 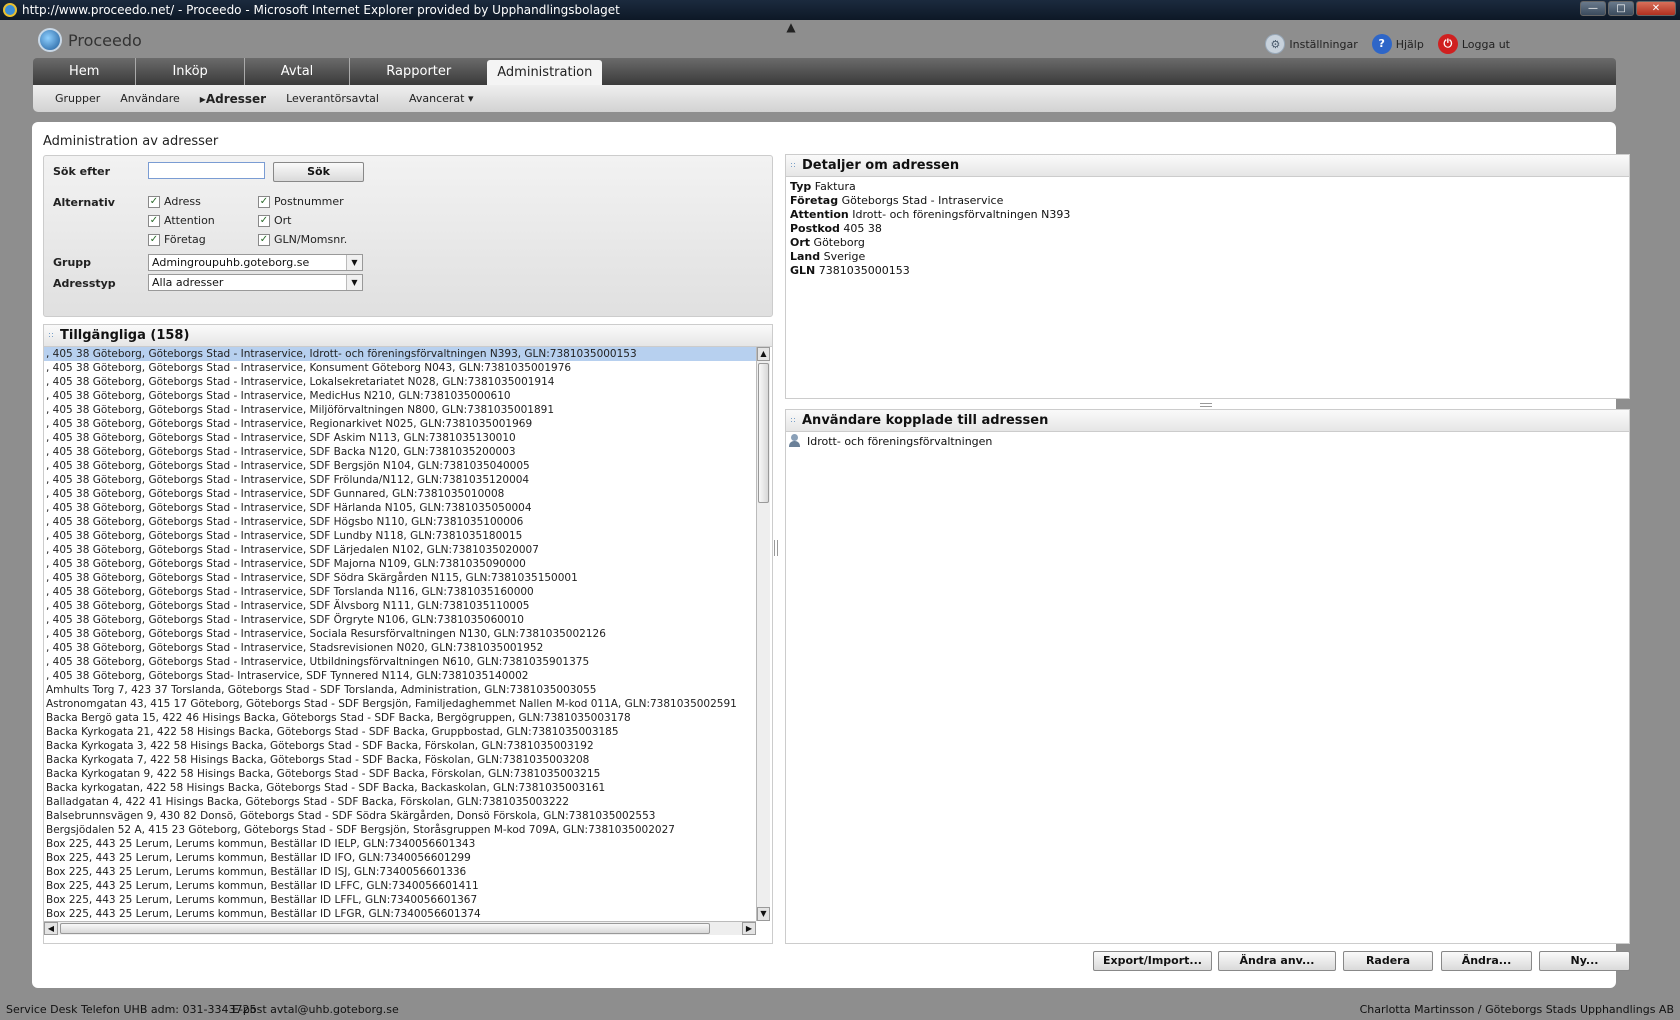 What do you see at coordinates (1397, 44) in the screenshot?
I see `help-link: ? Hjälp` at bounding box center [1397, 44].